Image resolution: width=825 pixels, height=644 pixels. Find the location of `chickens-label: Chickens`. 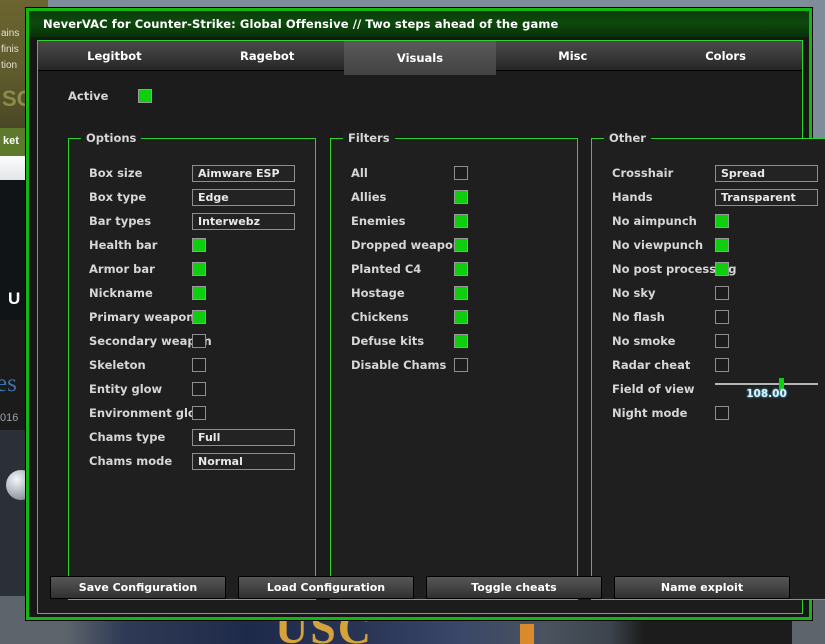

chickens-label: Chickens is located at coordinates (380, 317).